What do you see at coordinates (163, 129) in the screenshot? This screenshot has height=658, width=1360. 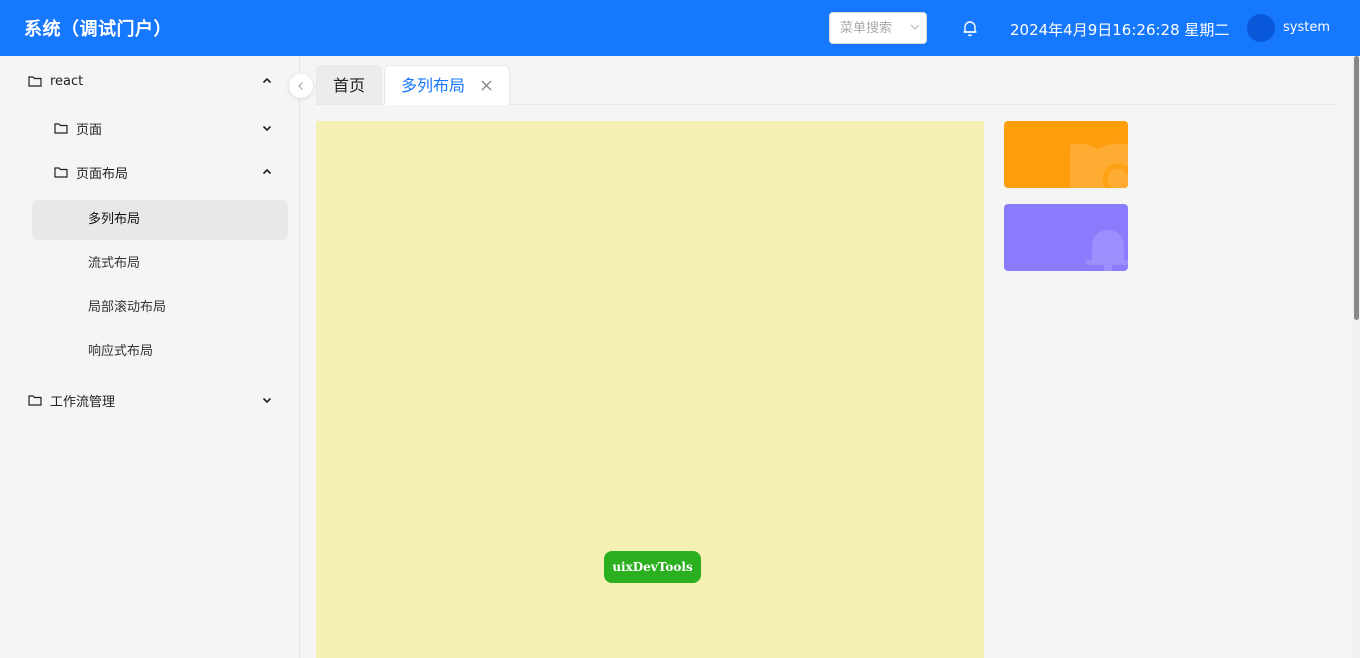 I see `sidebar-group-page: 页面` at bounding box center [163, 129].